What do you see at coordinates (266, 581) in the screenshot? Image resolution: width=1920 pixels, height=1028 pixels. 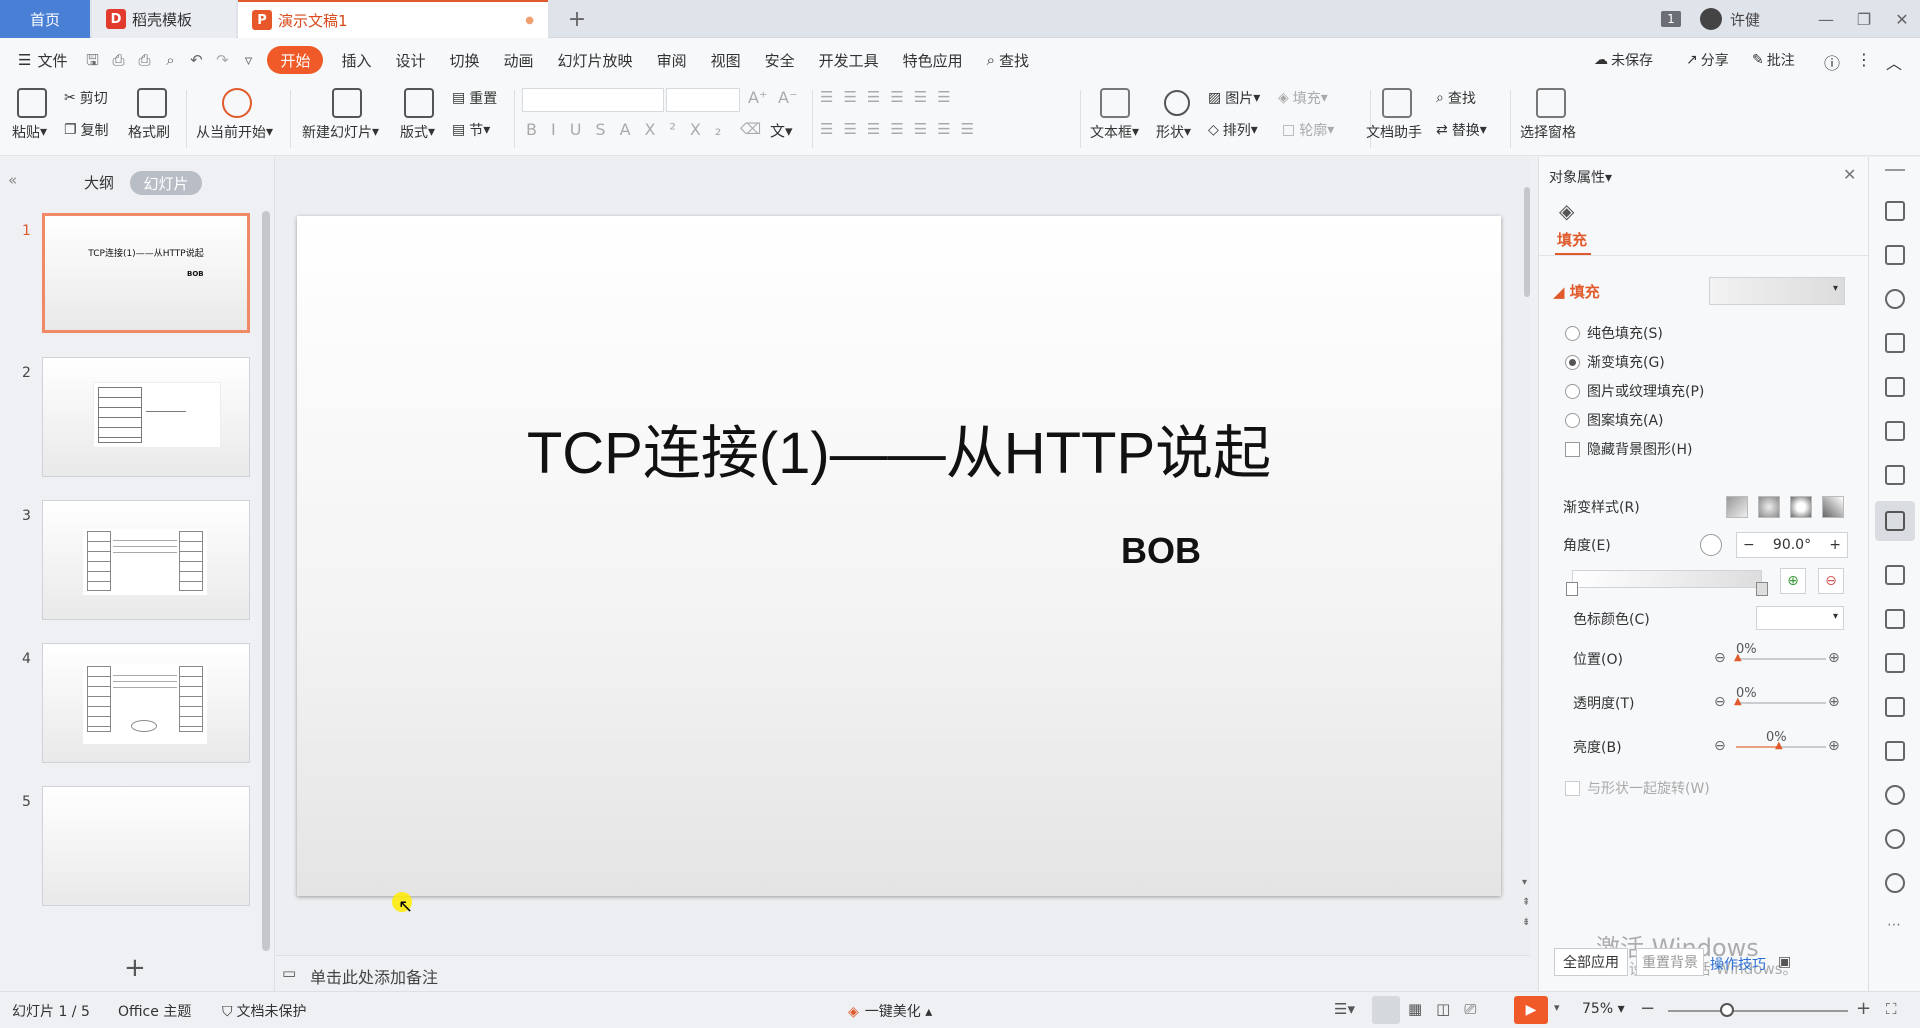 I see `thumbnail-scrollbar` at bounding box center [266, 581].